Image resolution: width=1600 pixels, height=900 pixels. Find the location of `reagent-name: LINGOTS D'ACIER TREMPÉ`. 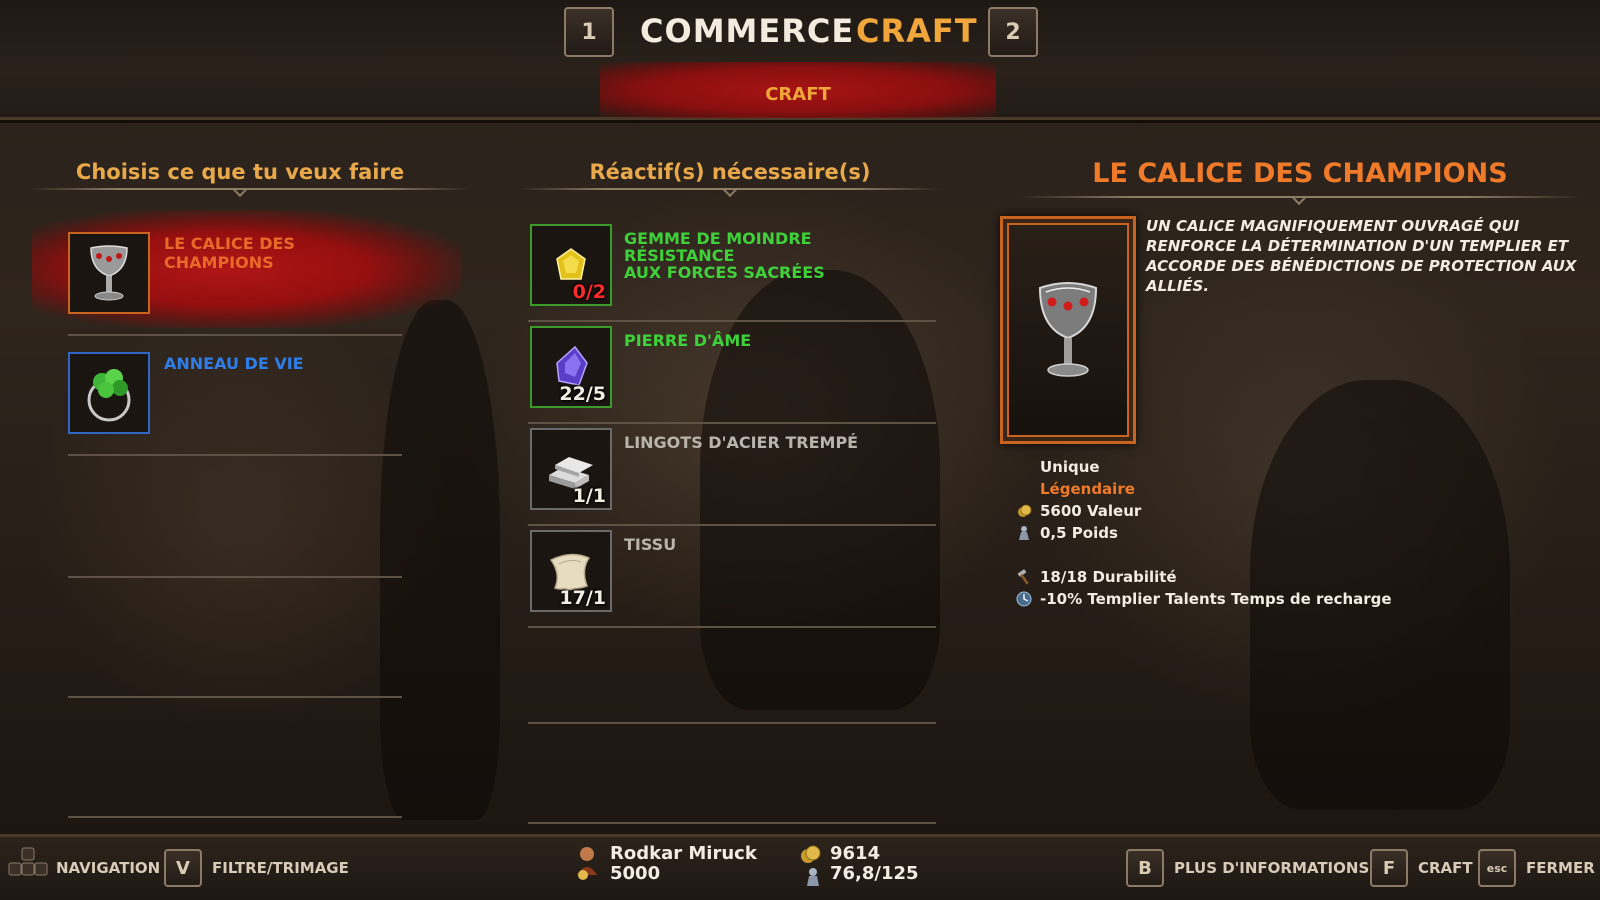

reagent-name: LINGOTS D'ACIER TREMPÉ is located at coordinates (774, 442).